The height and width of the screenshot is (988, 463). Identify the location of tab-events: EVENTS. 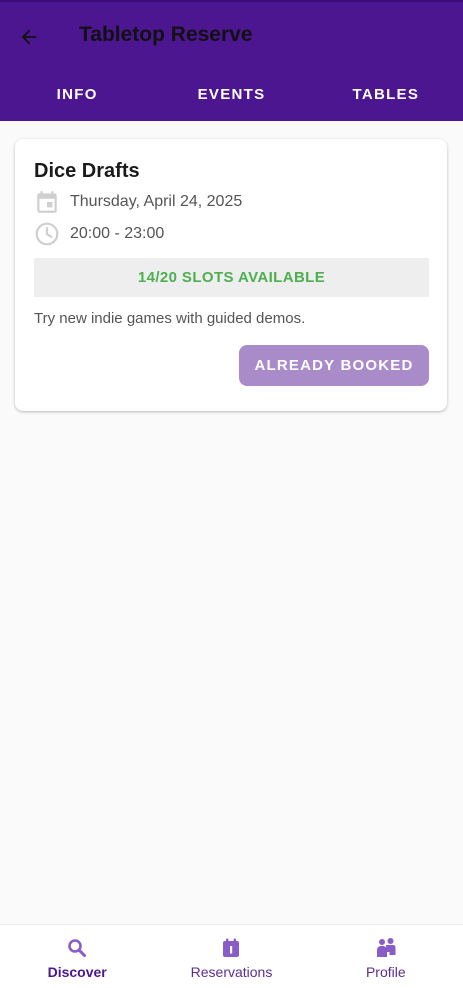
(231, 96).